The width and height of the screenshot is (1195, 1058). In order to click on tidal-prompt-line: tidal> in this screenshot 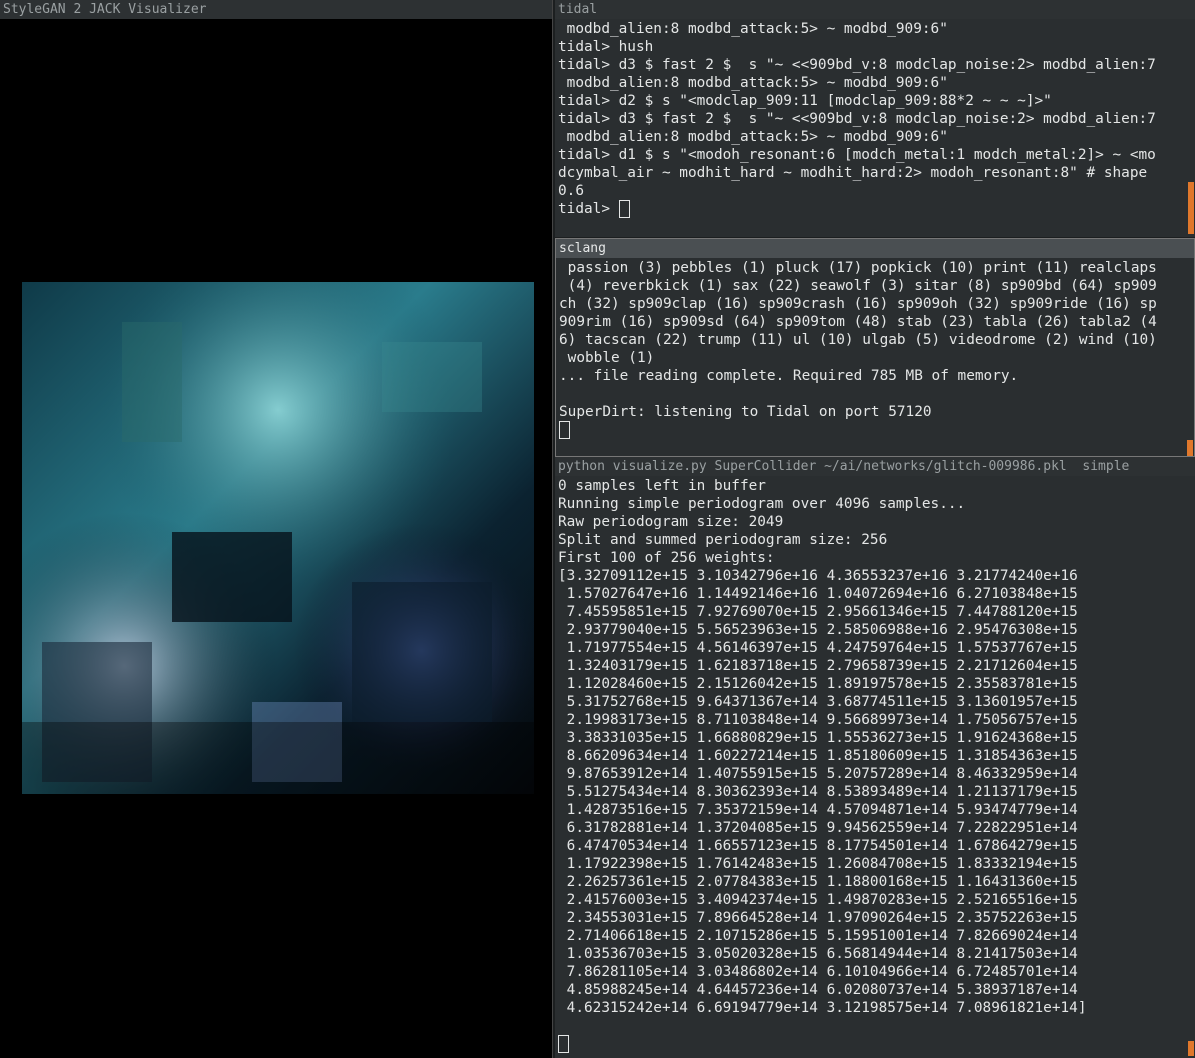, I will do `click(874, 209)`.